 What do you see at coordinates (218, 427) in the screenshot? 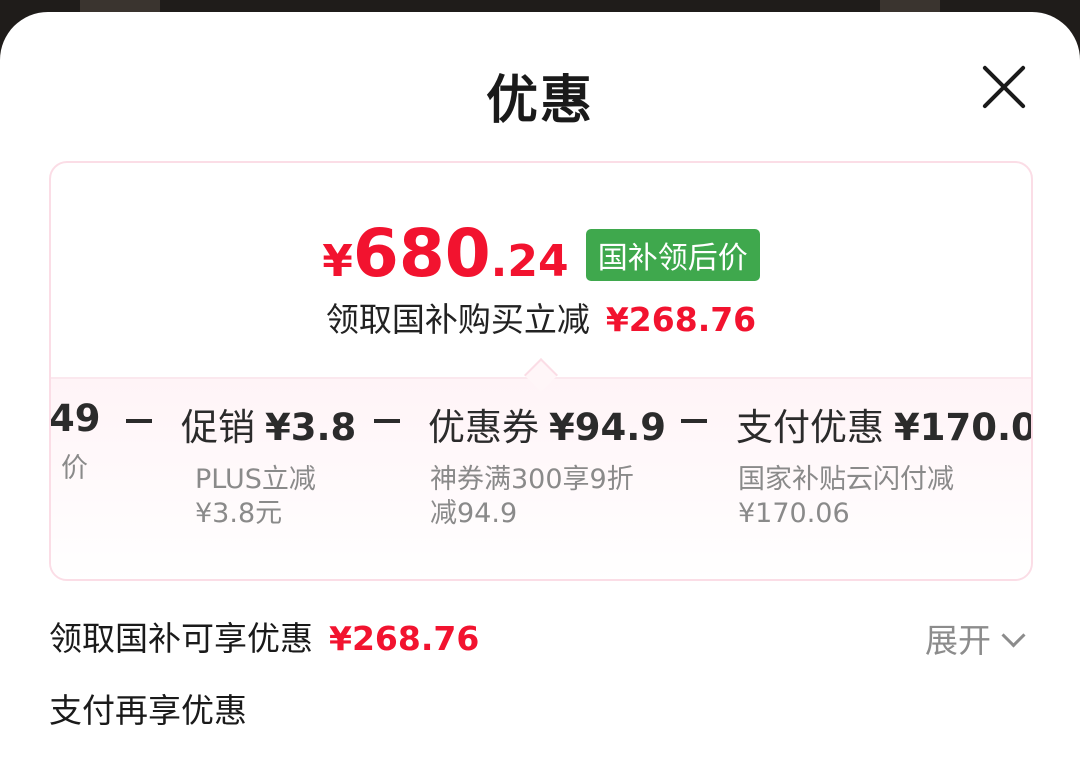
I see `breakdown-label: 促销` at bounding box center [218, 427].